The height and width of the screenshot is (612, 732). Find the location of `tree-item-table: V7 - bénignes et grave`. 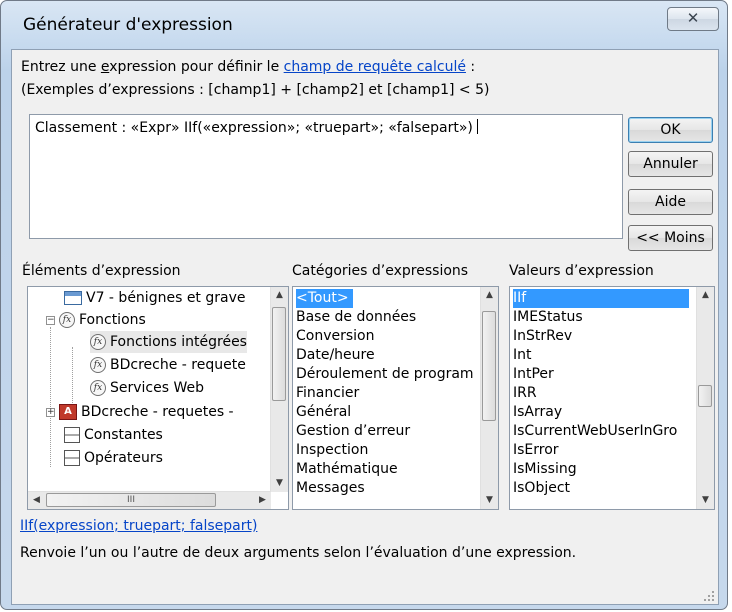

tree-item-table: V7 - bénignes et grave is located at coordinates (155, 298).